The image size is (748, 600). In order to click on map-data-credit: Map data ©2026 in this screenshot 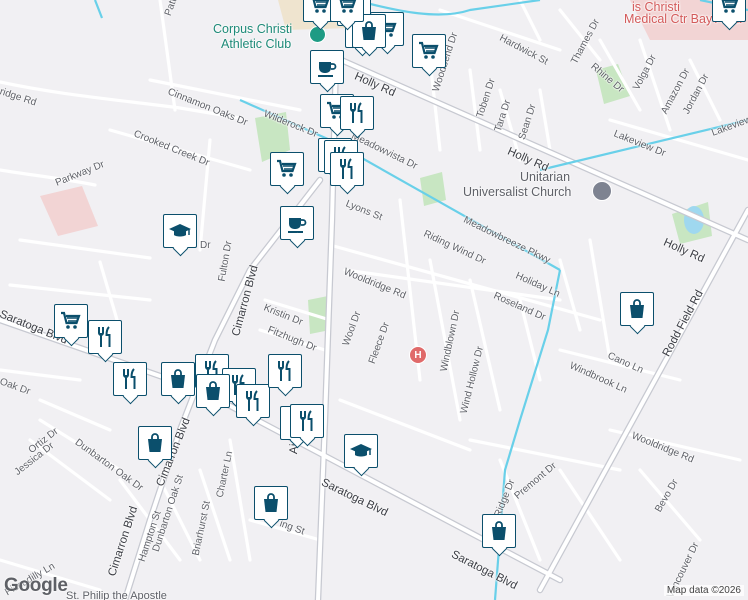, I will do `click(703, 590)`.